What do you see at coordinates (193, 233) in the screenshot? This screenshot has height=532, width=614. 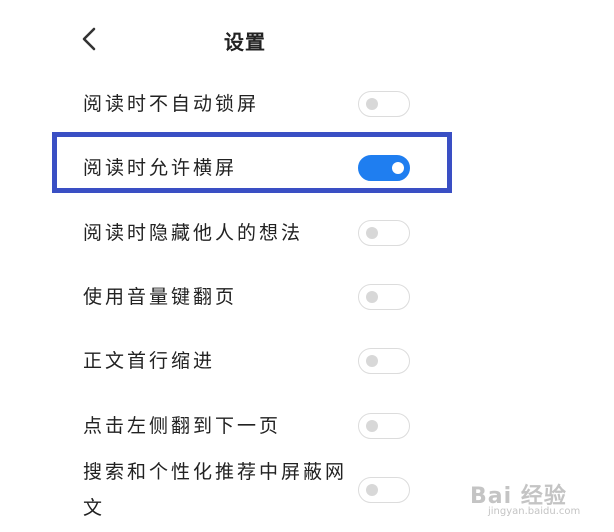 I see `setting-label: 阅读时隐藏他人的想法` at bounding box center [193, 233].